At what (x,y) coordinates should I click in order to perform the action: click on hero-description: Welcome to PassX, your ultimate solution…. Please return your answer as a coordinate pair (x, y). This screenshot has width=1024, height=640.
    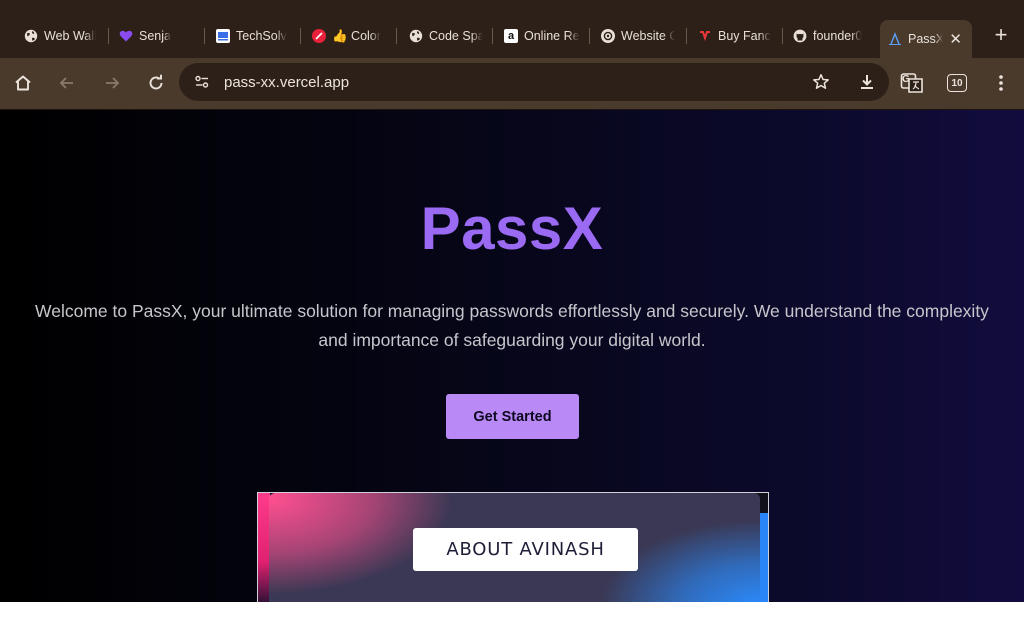
    Looking at the image, I should click on (512, 325).